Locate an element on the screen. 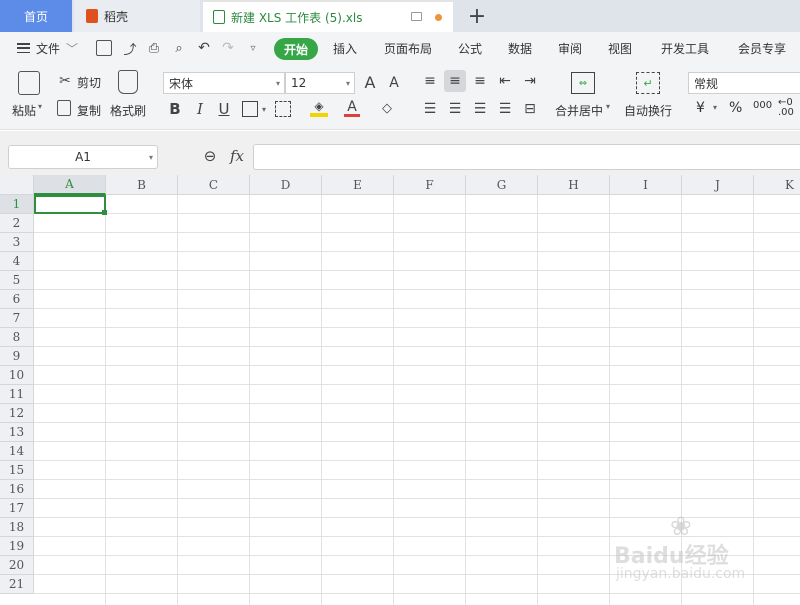  name-box: A1 ▾ is located at coordinates (83, 157).